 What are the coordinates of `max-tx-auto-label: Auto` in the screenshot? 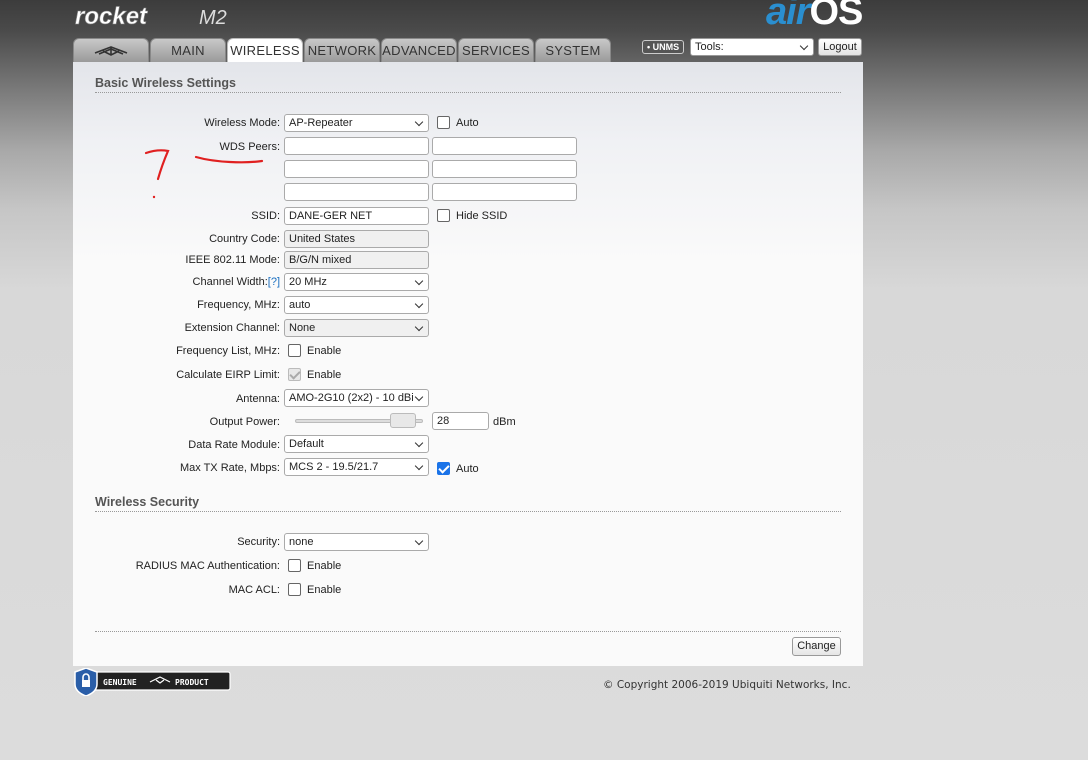 It's located at (467, 469).